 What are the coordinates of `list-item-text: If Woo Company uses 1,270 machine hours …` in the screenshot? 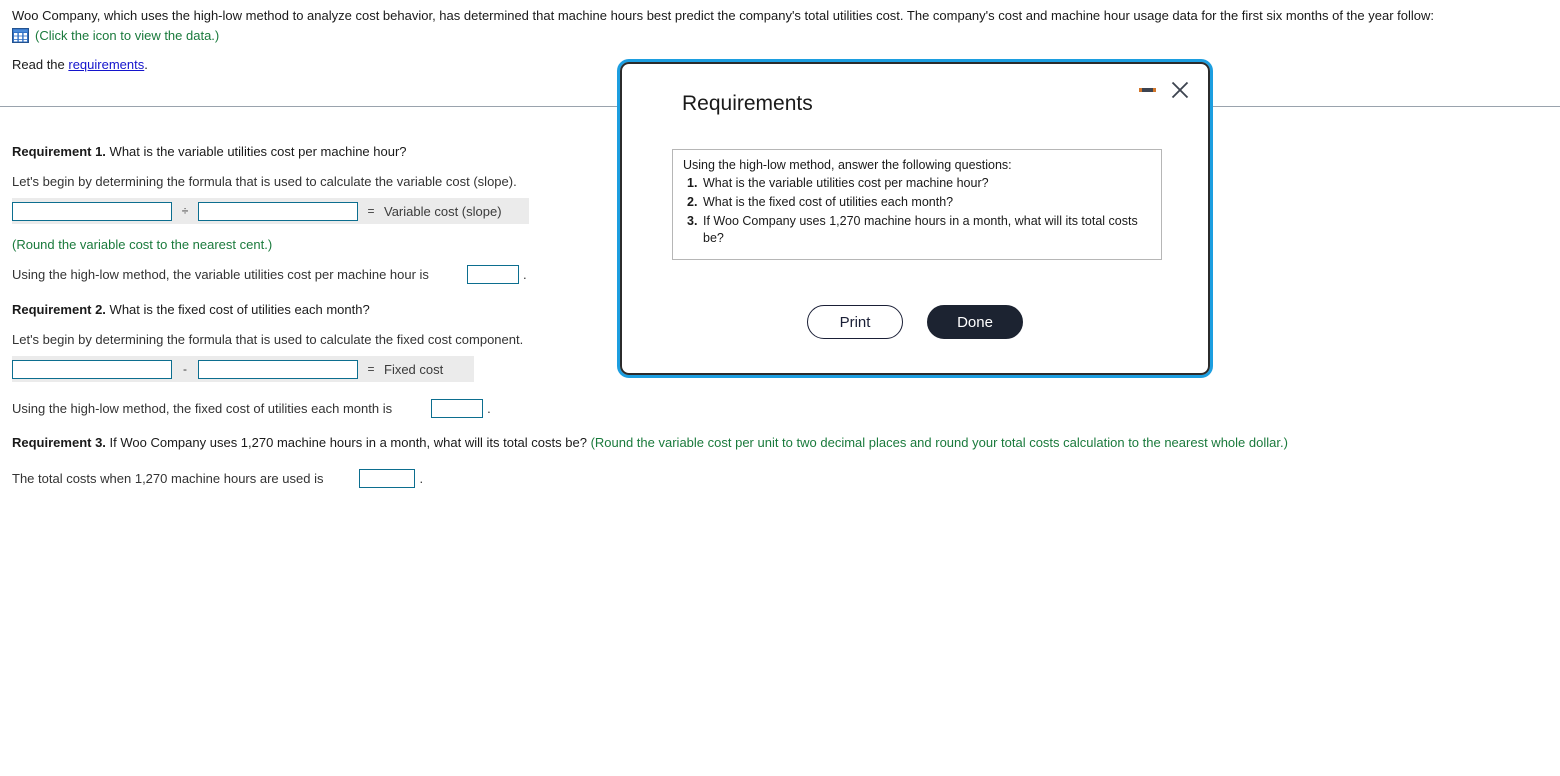 It's located at (920, 229).